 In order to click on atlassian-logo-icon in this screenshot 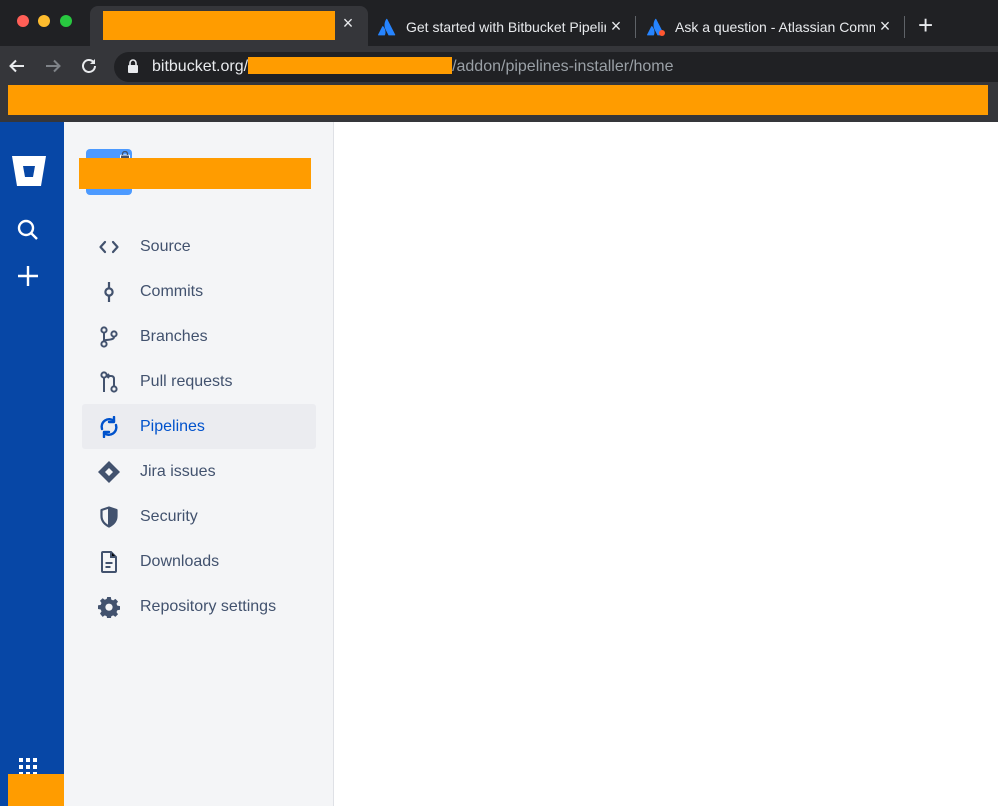, I will do `click(389, 27)`.